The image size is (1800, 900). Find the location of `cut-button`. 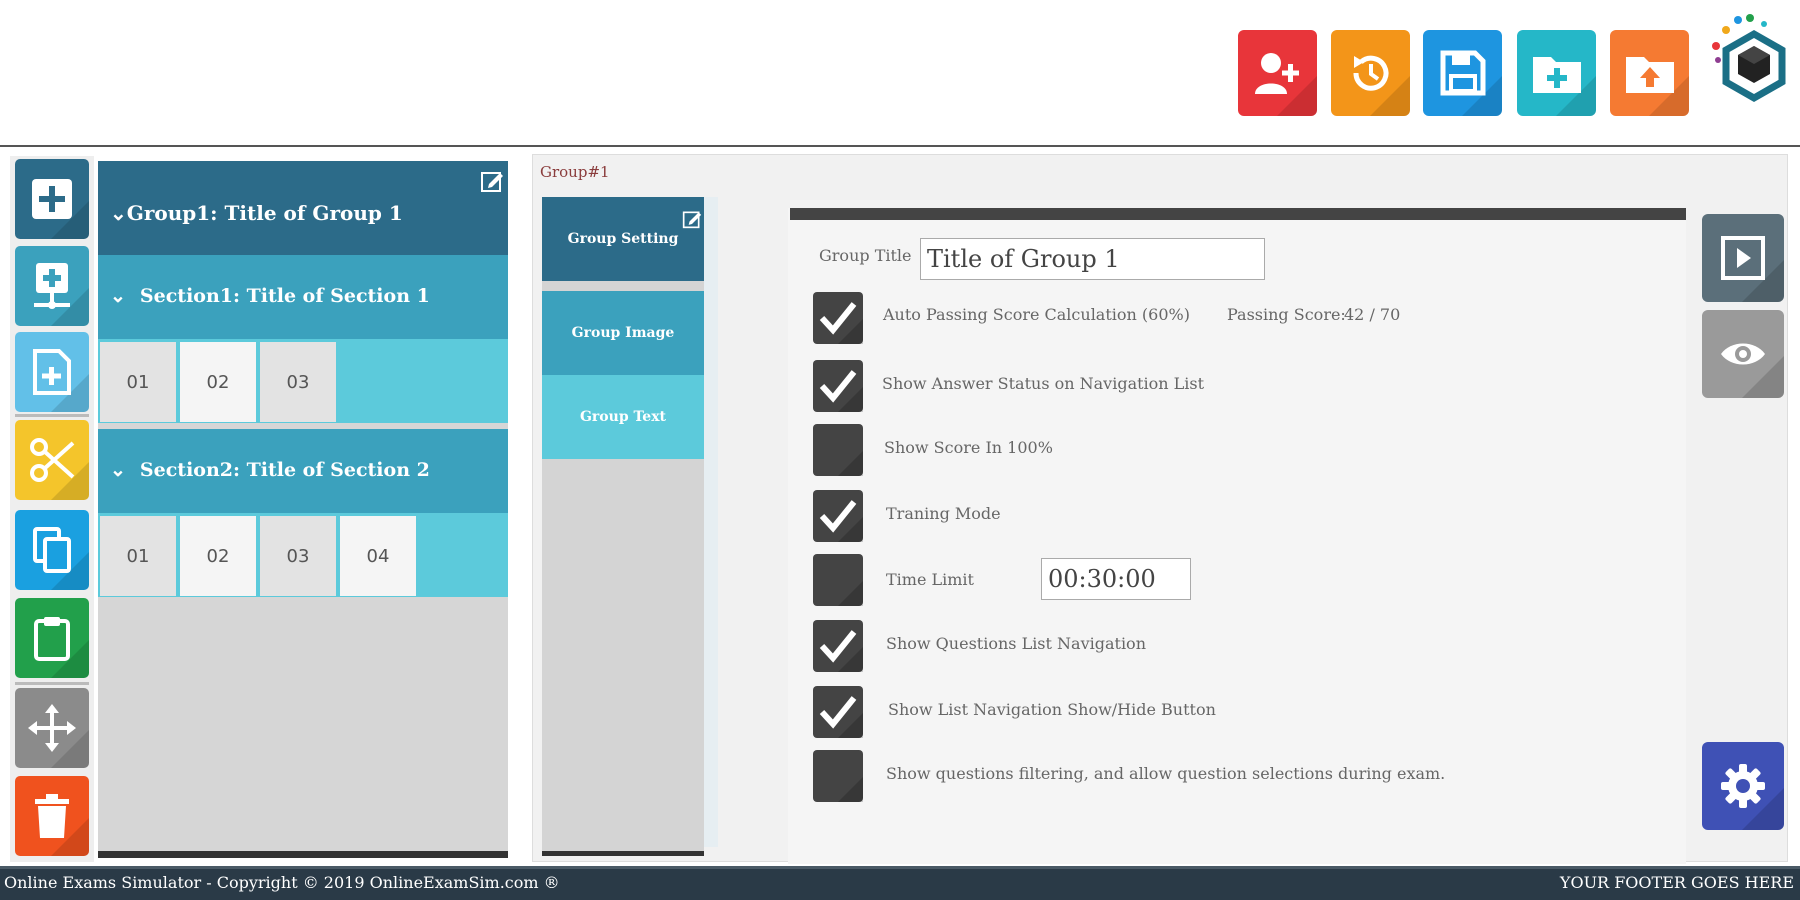

cut-button is located at coordinates (52, 460).